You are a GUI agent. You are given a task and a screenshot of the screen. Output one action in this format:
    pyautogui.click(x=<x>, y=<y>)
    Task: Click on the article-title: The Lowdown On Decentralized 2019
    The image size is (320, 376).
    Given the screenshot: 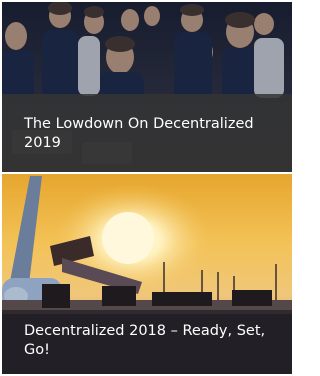 What is the action you would take?
    pyautogui.click(x=147, y=134)
    